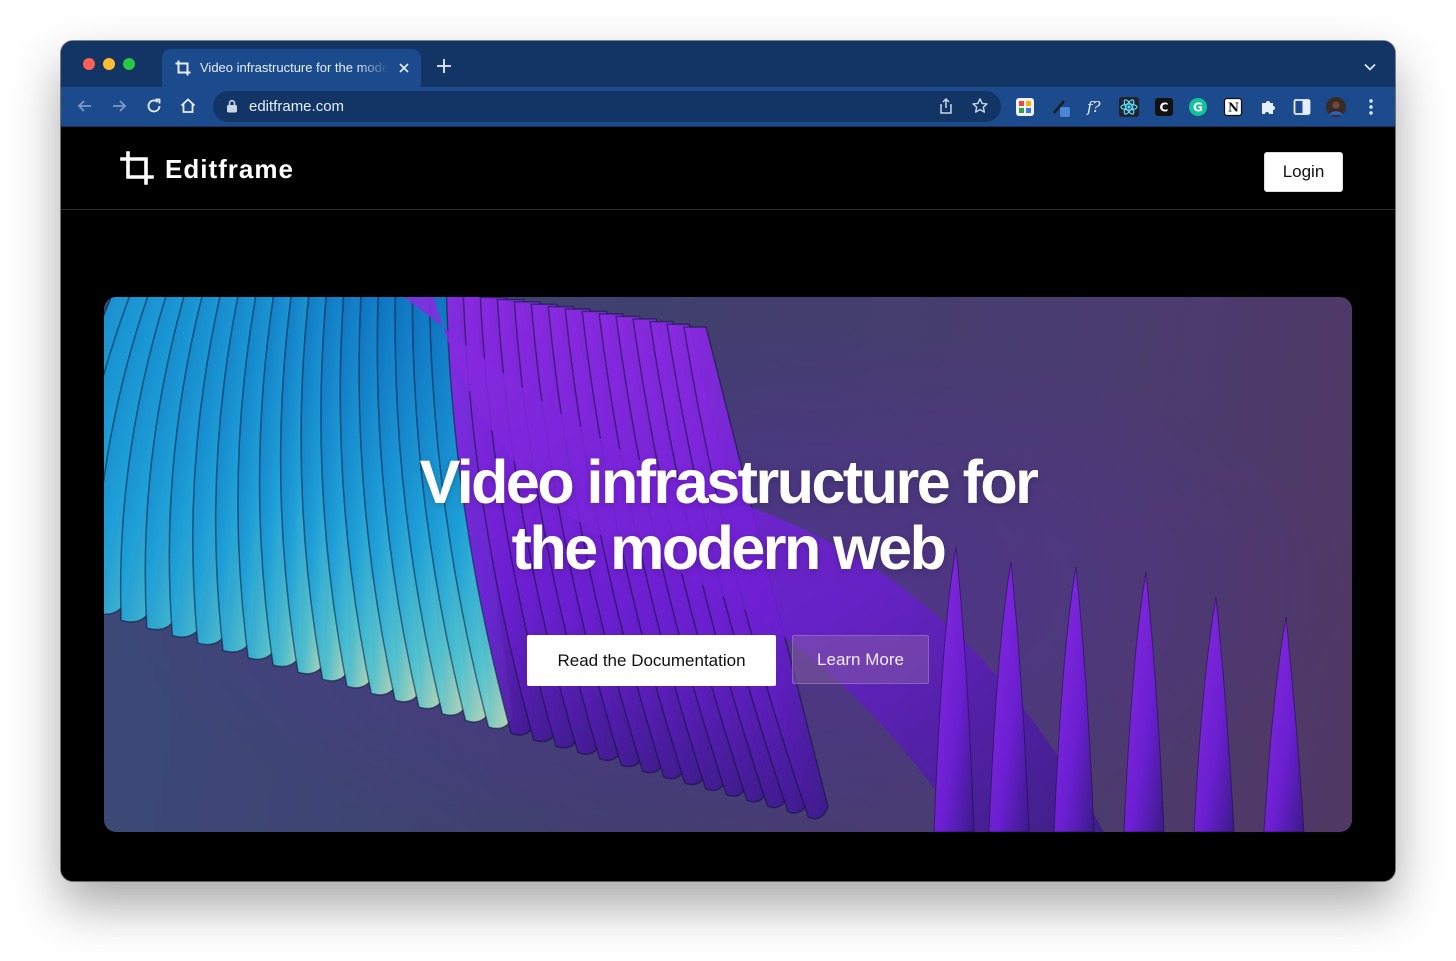 The width and height of the screenshot is (1456, 961). I want to click on react-devtools-icon, so click(1129, 107).